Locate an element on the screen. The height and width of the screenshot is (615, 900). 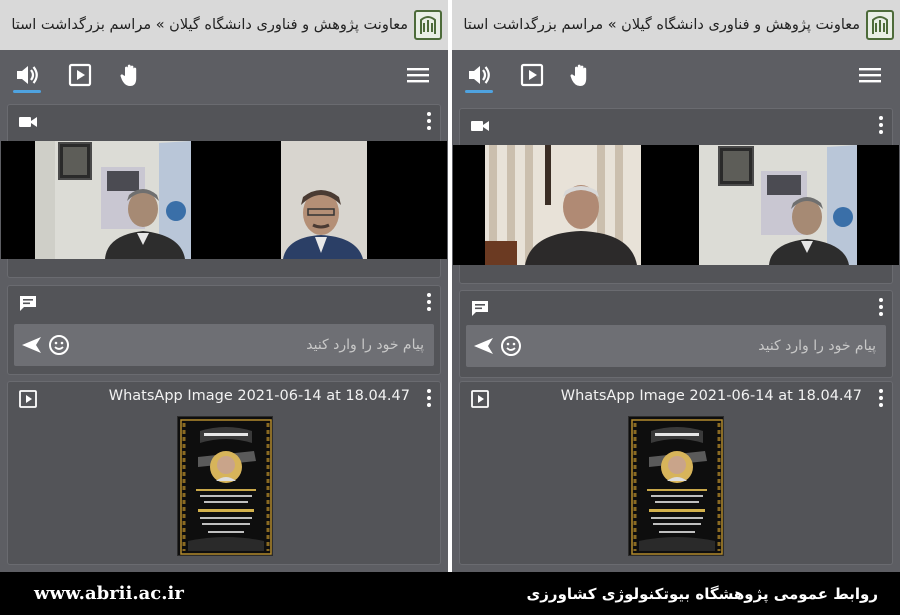
footer-organization-name: روابط عمومی پژوهشگاه بیوتکنولوژی کشاورزی is located at coordinates (702, 593).